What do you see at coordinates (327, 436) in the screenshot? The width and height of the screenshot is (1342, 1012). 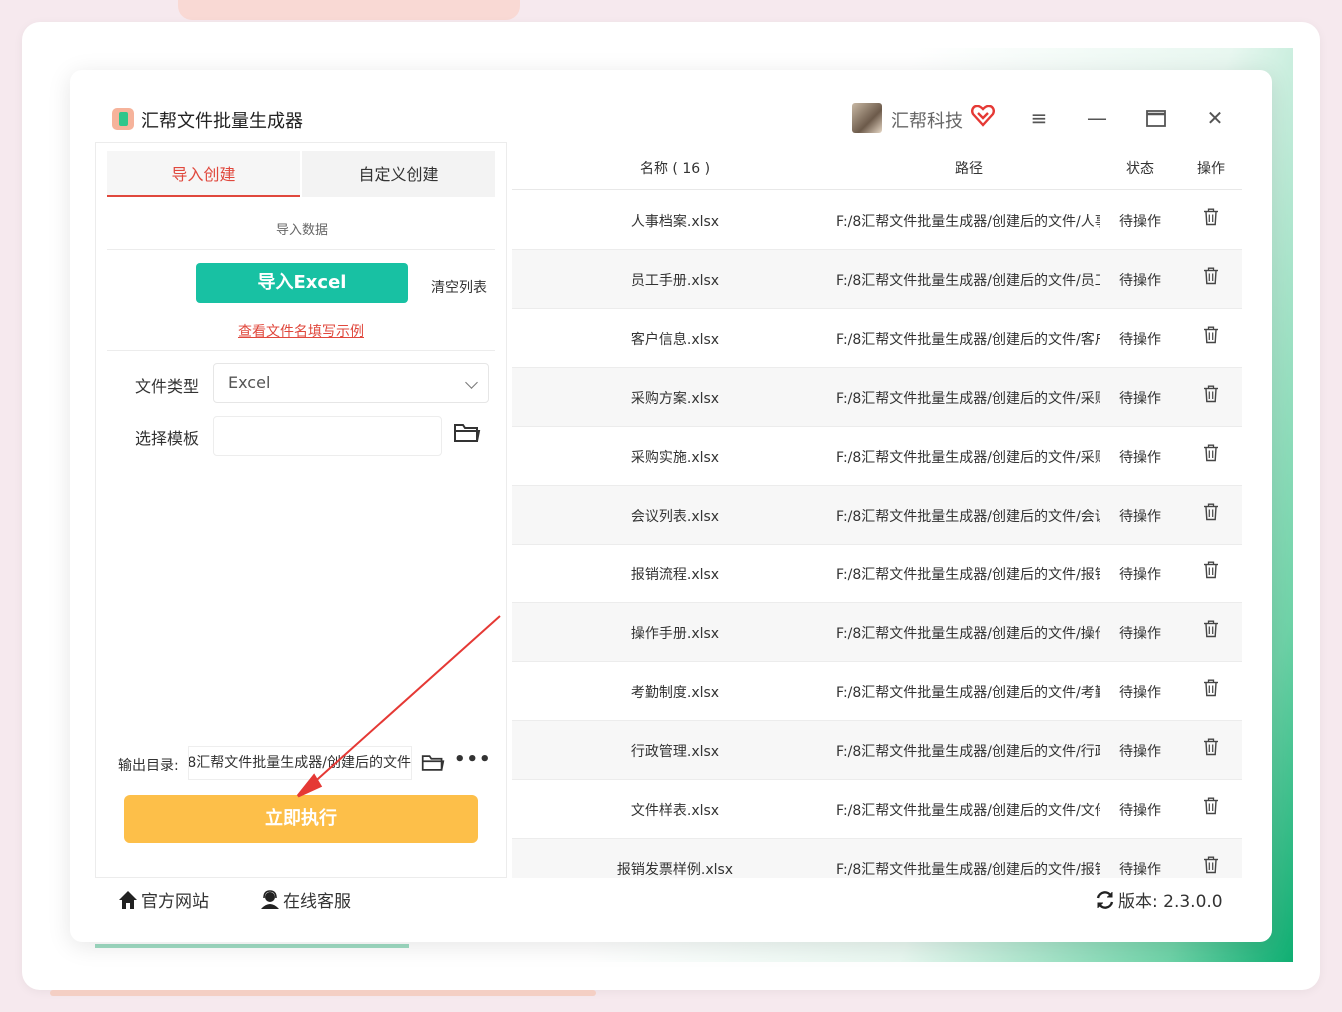 I see `template-input` at bounding box center [327, 436].